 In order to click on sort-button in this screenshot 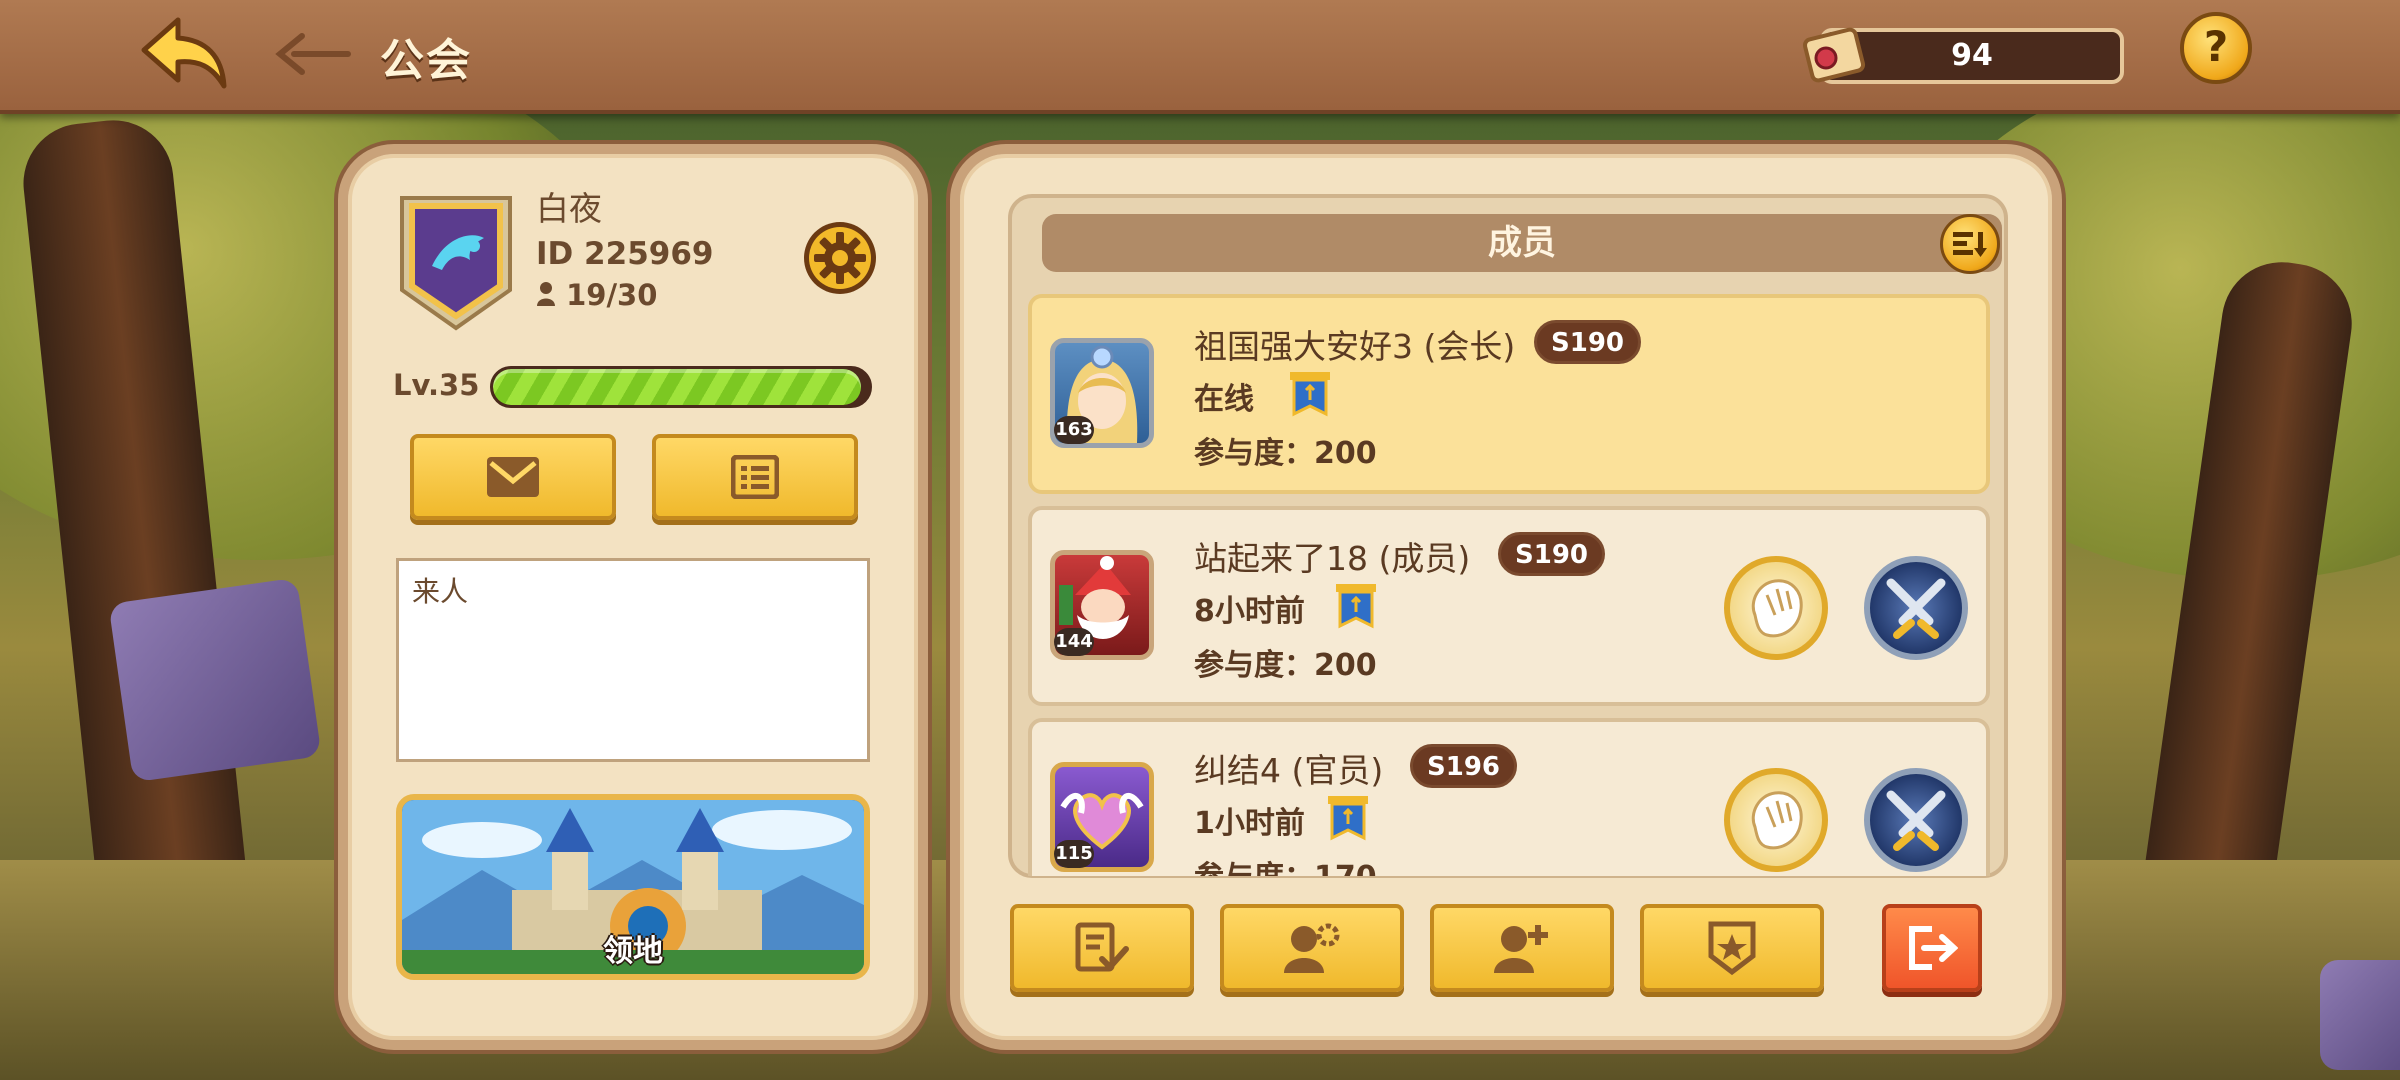, I will do `click(1970, 244)`.